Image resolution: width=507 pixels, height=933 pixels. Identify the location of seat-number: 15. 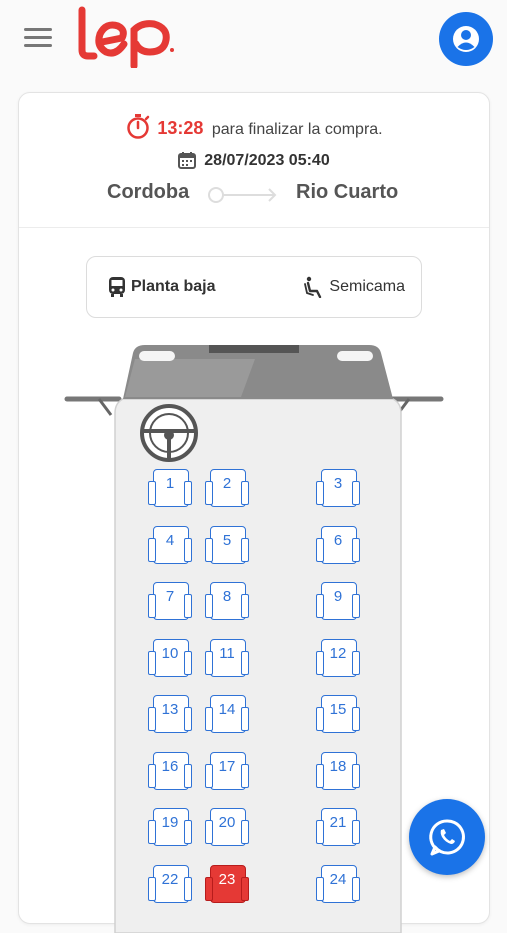
(338, 709).